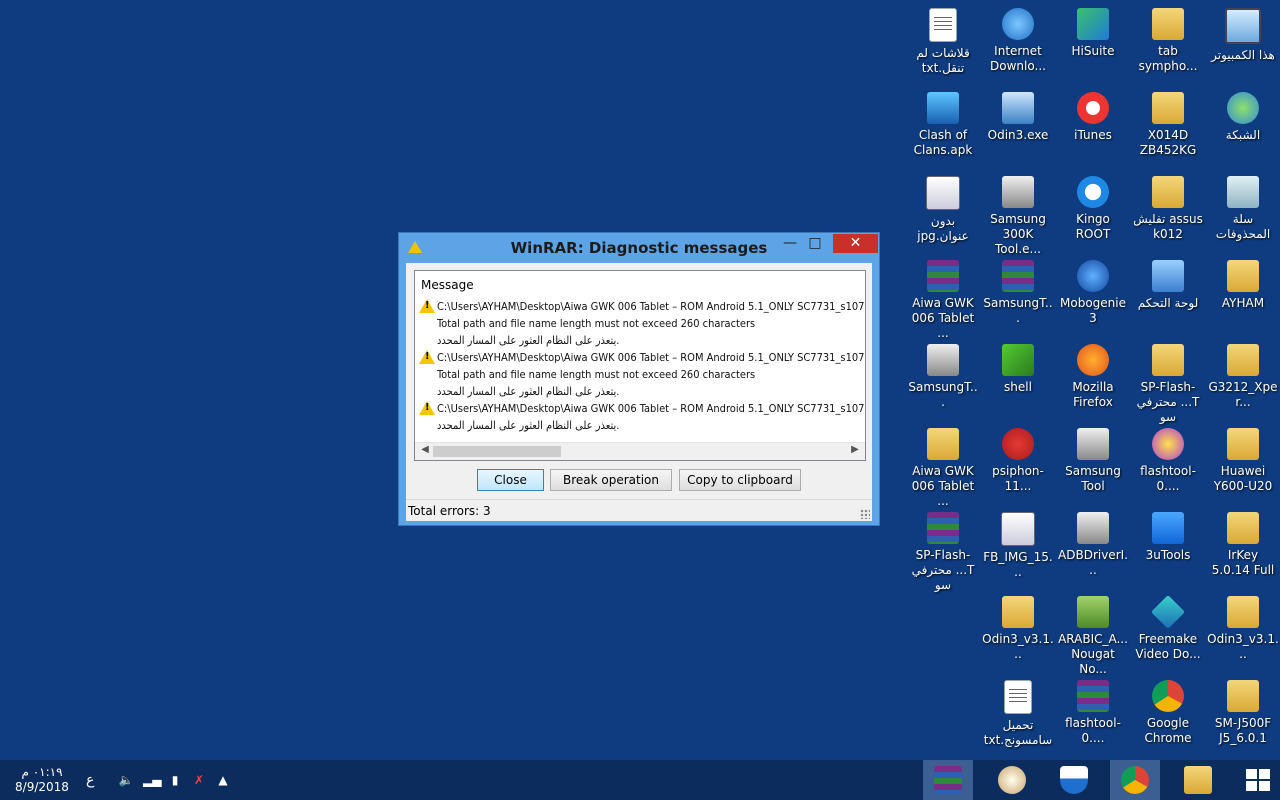  Describe the element at coordinates (1243, 713) in the screenshot. I see `desktop-icon: SM-J500F J5_6.0.1` at that location.